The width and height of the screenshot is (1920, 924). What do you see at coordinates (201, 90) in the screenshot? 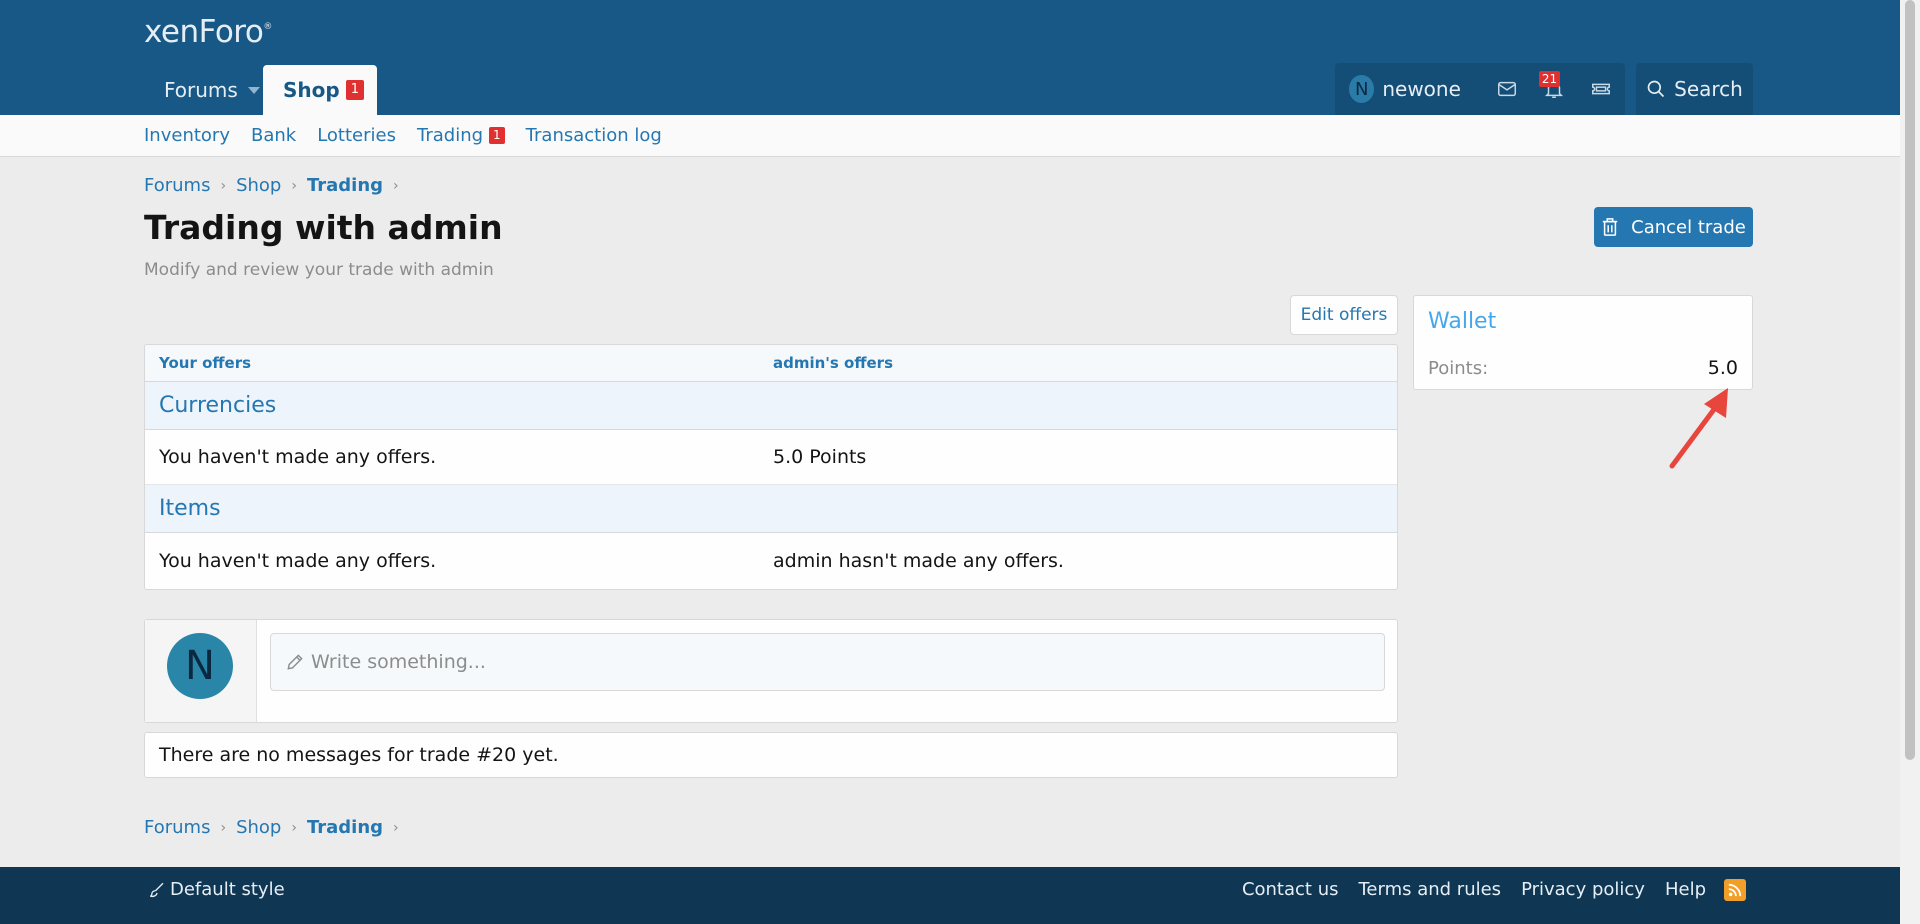
I see `tab-forums-label: Forums` at bounding box center [201, 90].